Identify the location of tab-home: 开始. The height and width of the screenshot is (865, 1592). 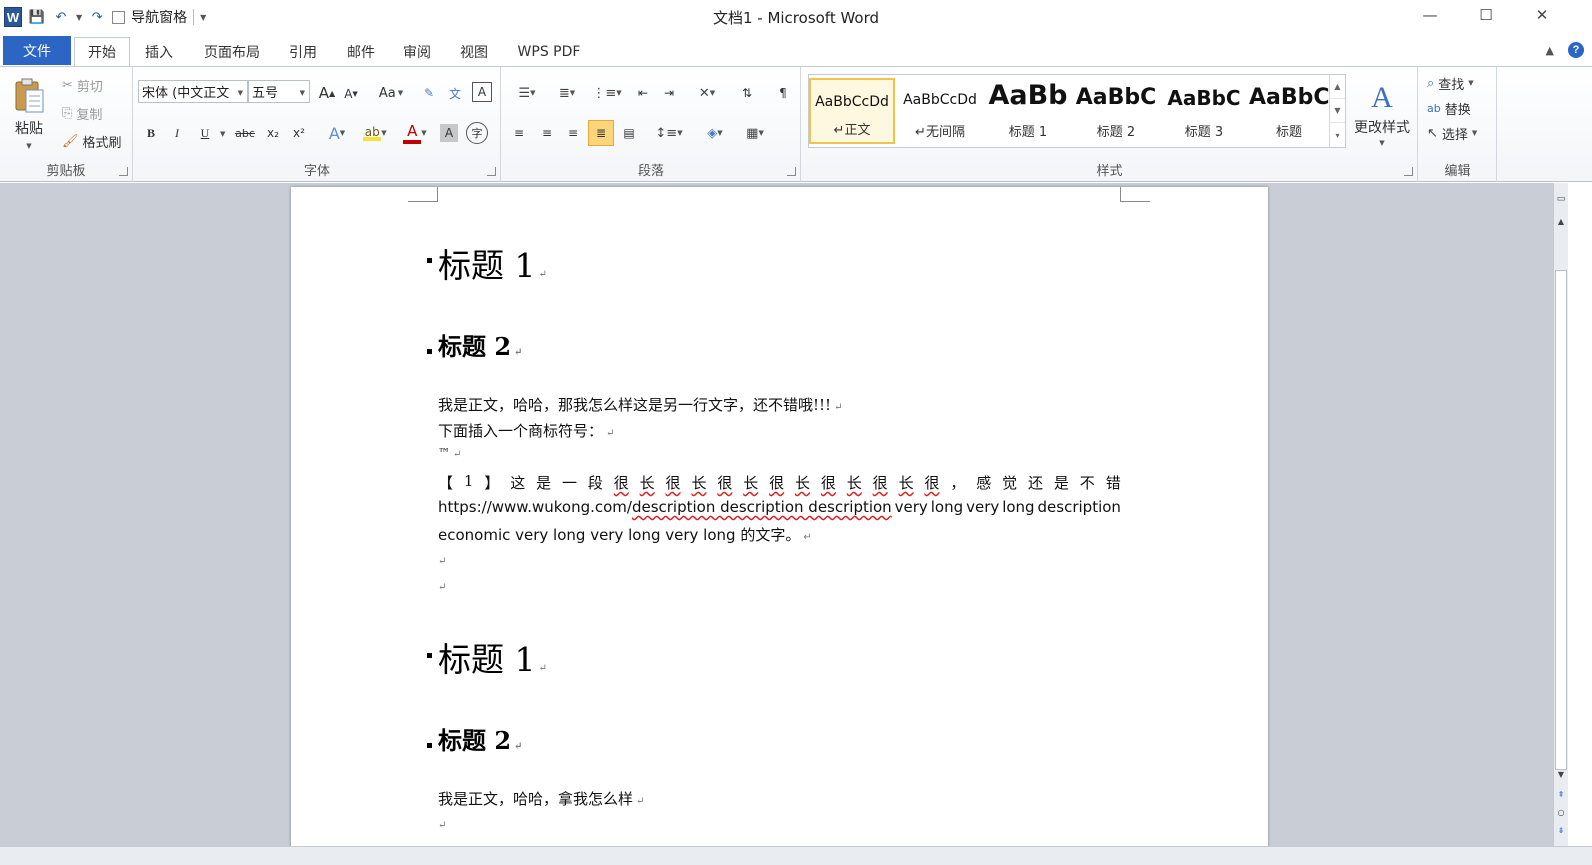
(102, 51).